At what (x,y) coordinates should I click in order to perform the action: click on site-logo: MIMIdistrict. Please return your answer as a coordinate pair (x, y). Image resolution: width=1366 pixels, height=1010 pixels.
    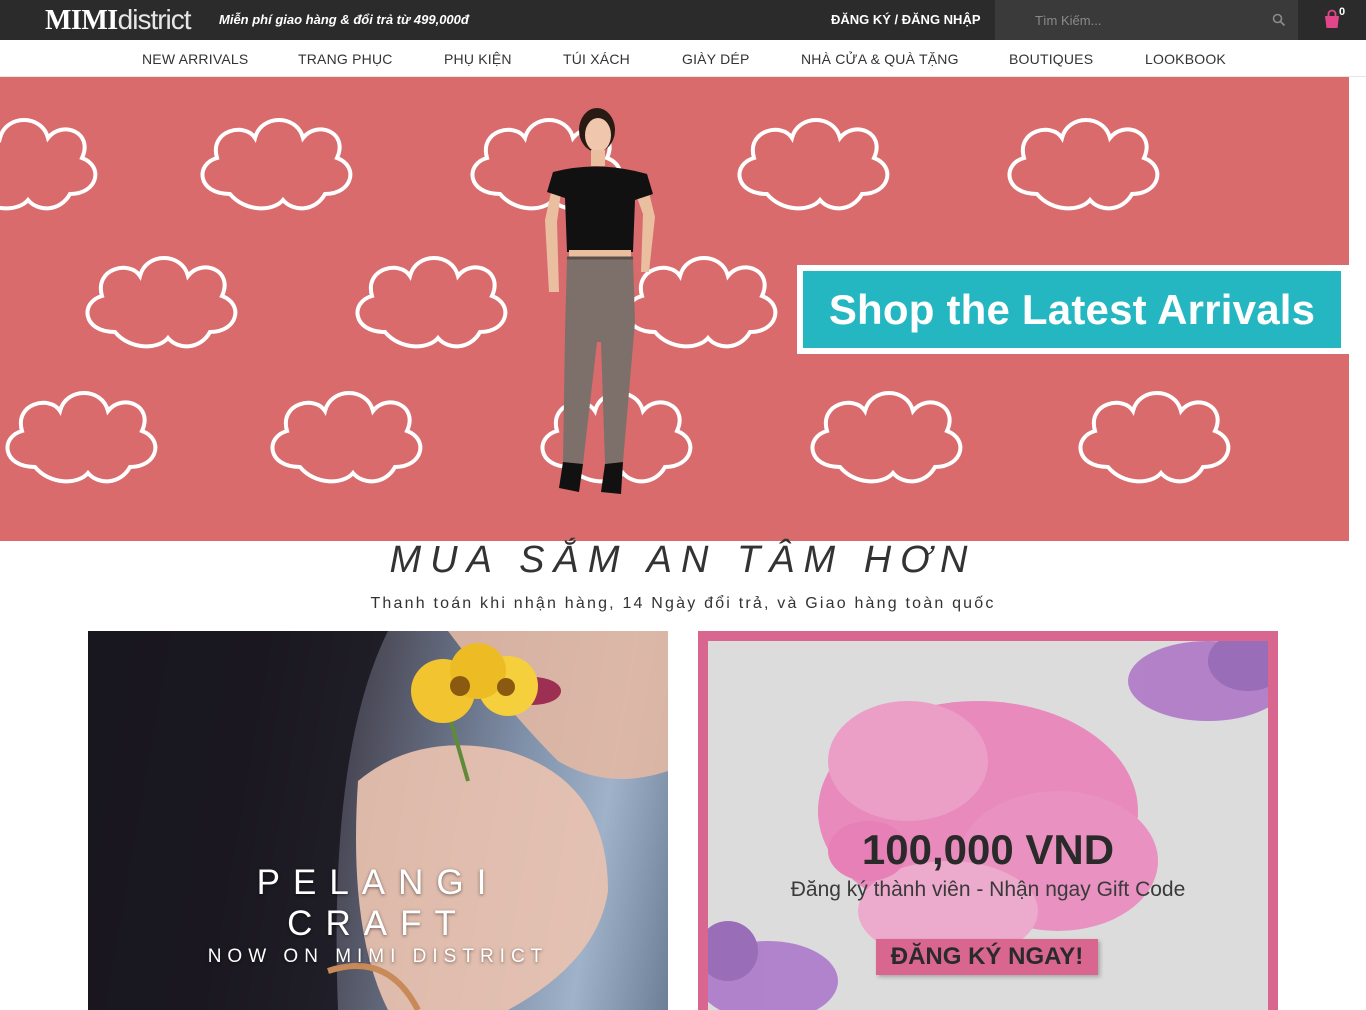
    Looking at the image, I should click on (118, 20).